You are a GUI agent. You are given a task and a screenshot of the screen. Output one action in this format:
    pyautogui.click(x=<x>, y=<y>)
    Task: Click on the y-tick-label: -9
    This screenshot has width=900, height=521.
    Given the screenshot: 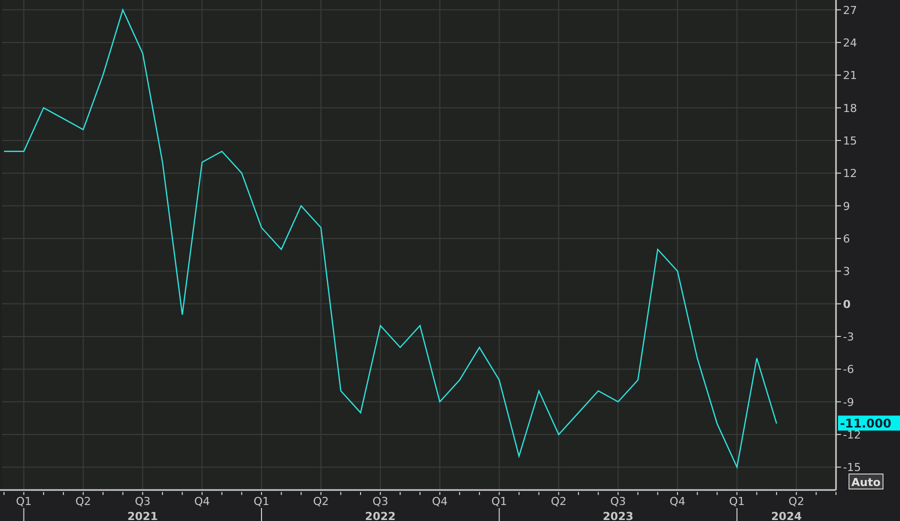 What is the action you would take?
    pyautogui.click(x=848, y=402)
    